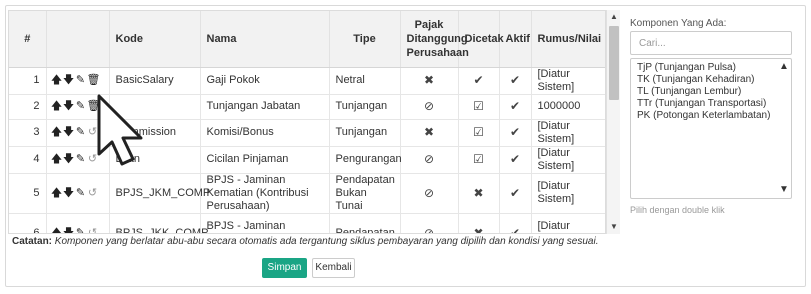 The image size is (811, 294). What do you see at coordinates (711, 80) in the screenshot?
I see `list-item: TK (Tunjangan Kehadiran)` at bounding box center [711, 80].